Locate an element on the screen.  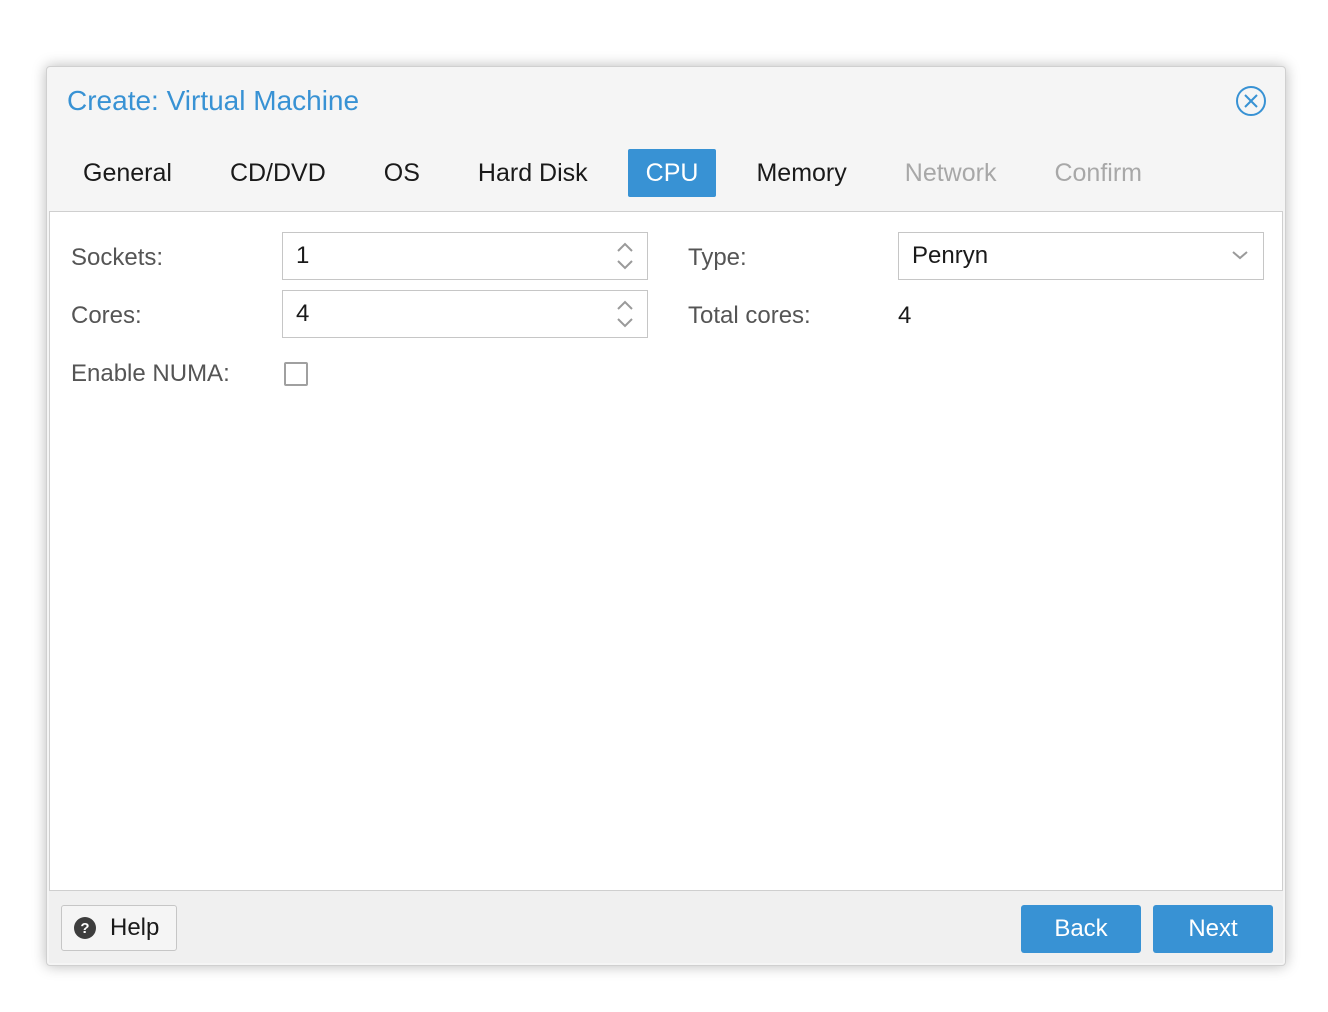
next-button: Next is located at coordinates (1213, 929).